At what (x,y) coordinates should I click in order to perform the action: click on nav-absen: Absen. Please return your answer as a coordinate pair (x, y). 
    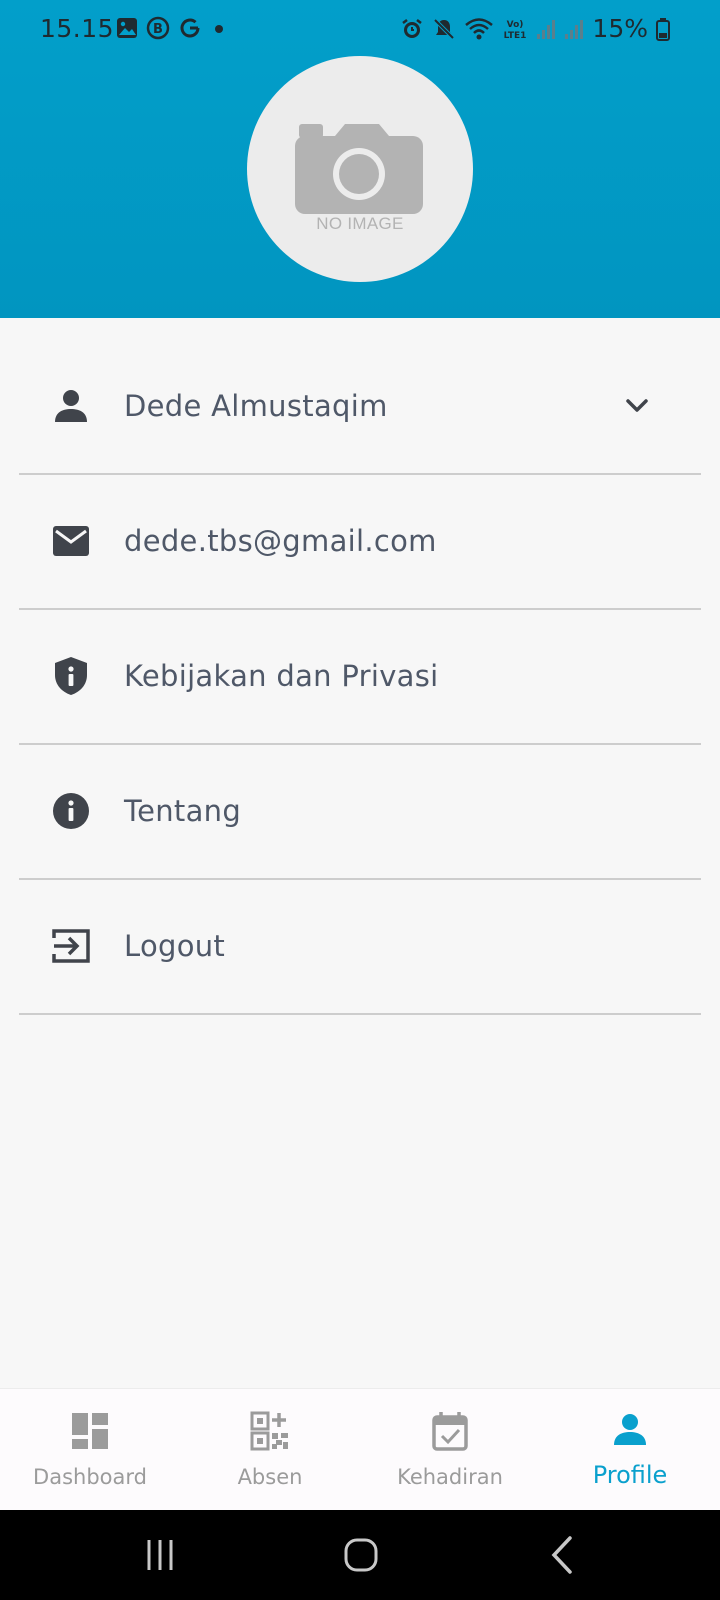
    Looking at the image, I should click on (270, 1450).